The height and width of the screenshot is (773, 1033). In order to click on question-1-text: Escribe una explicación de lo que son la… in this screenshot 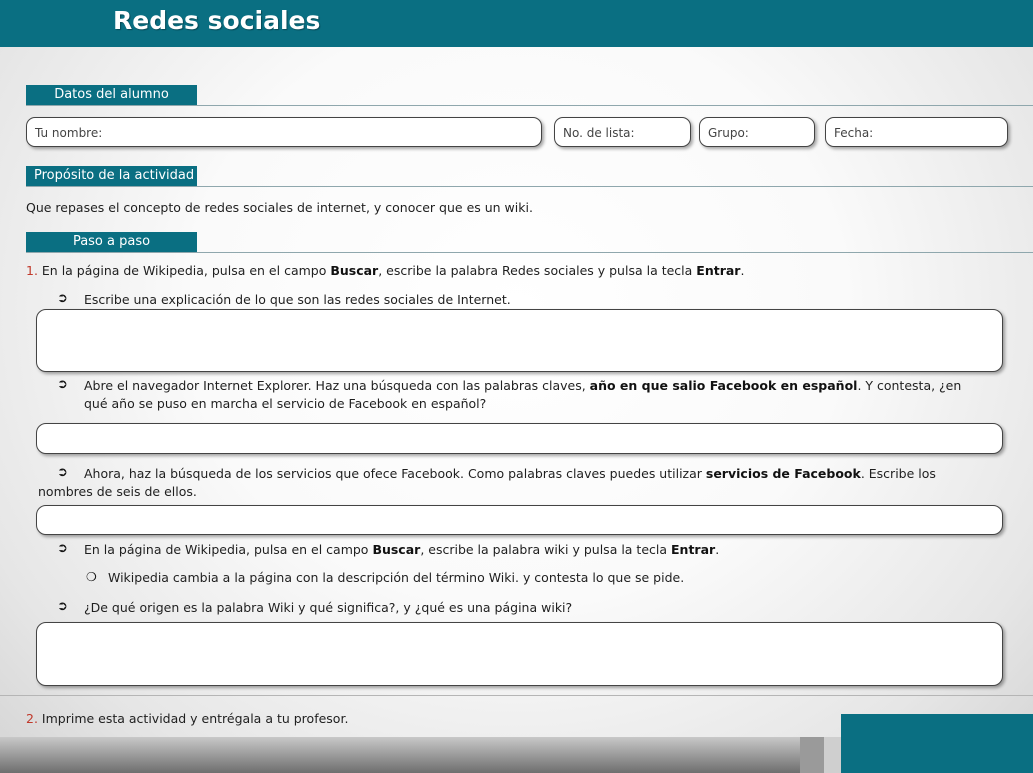, I will do `click(297, 299)`.